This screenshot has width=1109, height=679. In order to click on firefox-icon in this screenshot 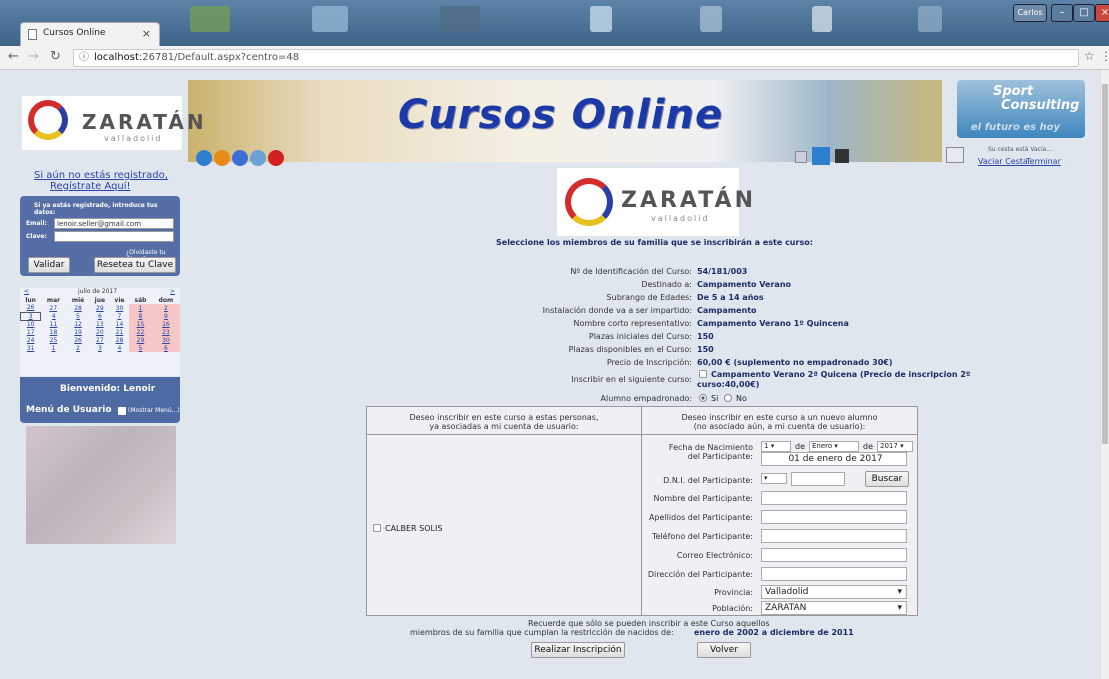, I will do `click(222, 158)`.